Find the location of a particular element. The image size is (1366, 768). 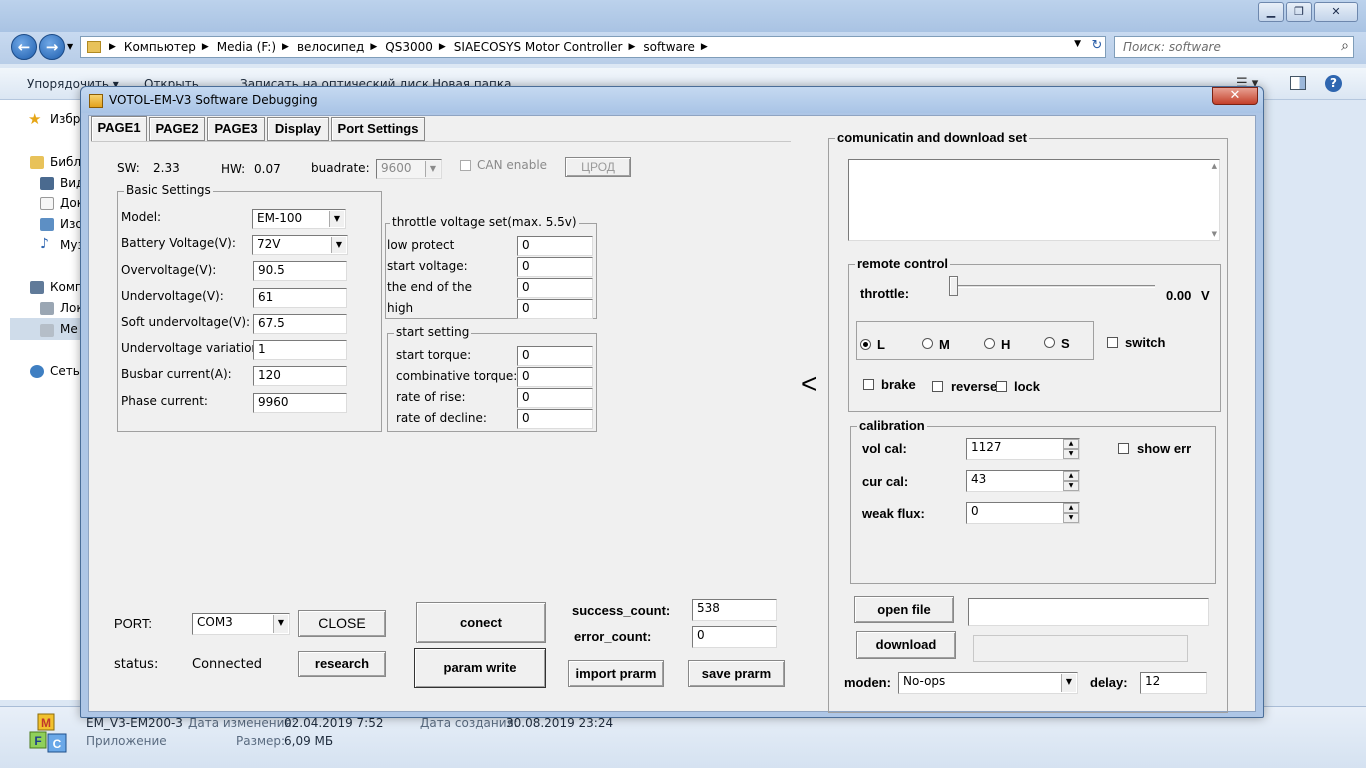

tab-display: Display is located at coordinates (298, 129).